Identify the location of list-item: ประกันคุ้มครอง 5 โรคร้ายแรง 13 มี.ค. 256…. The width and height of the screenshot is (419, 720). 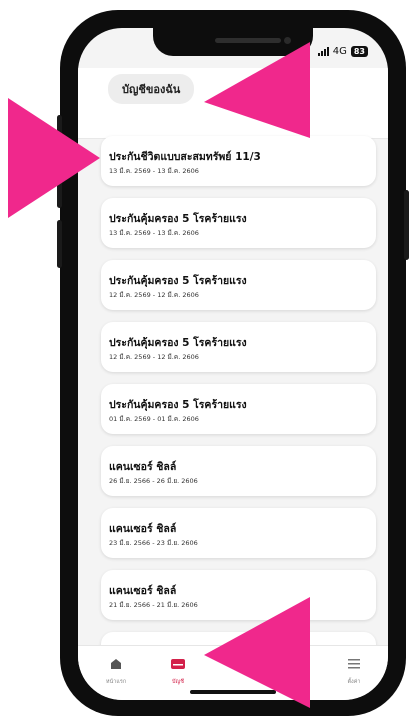
(238, 223).